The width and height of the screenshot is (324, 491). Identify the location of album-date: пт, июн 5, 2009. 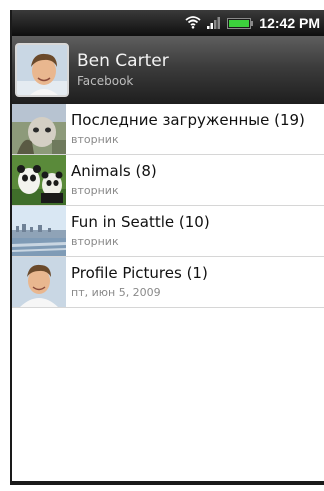
(116, 292).